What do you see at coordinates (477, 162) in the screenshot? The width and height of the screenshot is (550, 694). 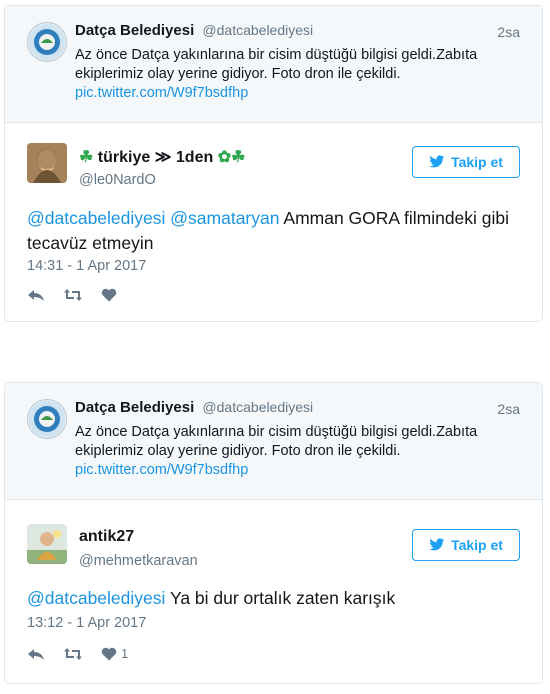 I see `follow-label-1: Takip et` at bounding box center [477, 162].